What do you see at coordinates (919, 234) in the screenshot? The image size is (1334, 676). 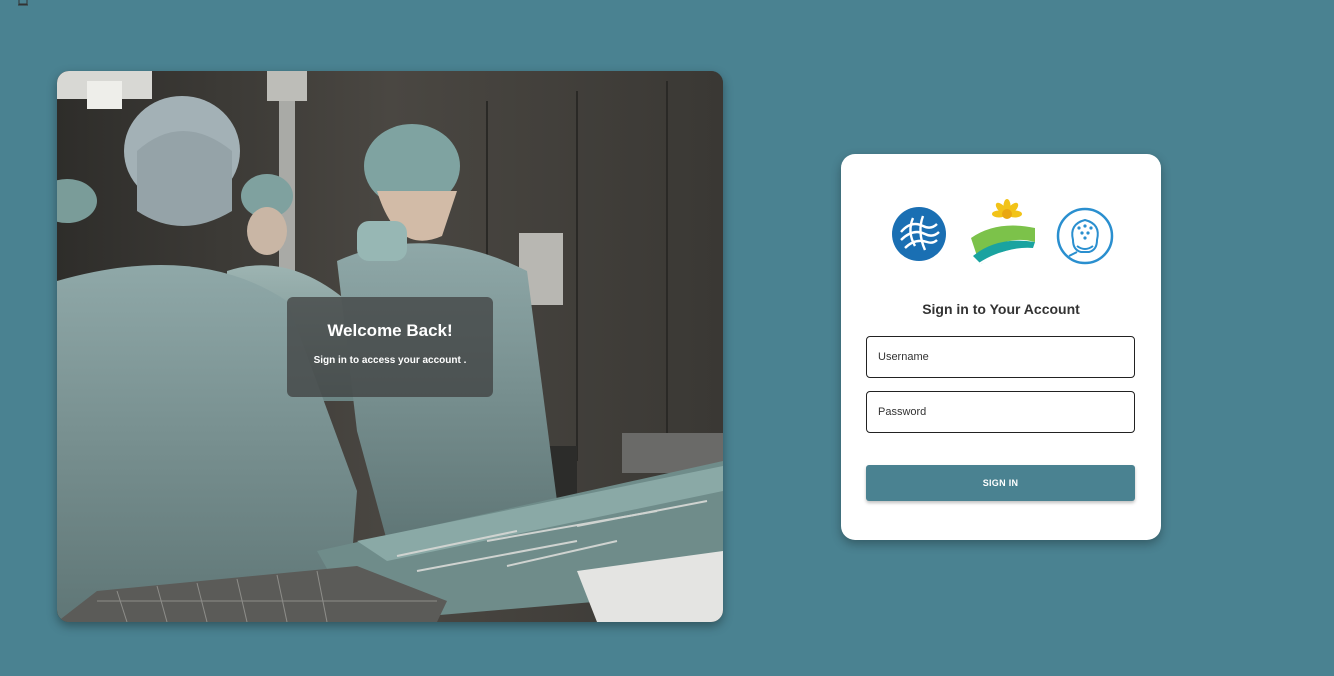 I see `blue-woven-circle-logo` at bounding box center [919, 234].